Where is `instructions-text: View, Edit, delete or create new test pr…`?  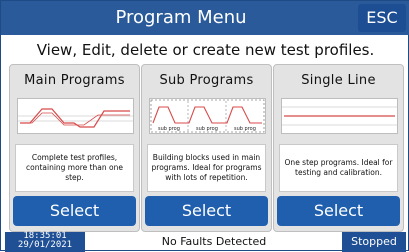
instructions-text: View, Edit, delete or create new test pr… is located at coordinates (205, 50).